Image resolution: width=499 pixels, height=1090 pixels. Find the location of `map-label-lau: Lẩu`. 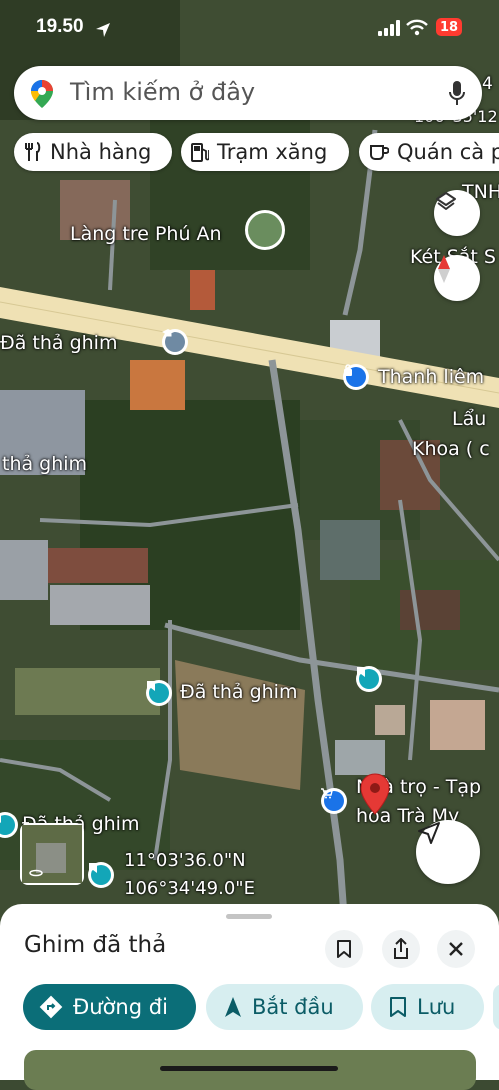

map-label-lau: Lẩu is located at coordinates (469, 419).